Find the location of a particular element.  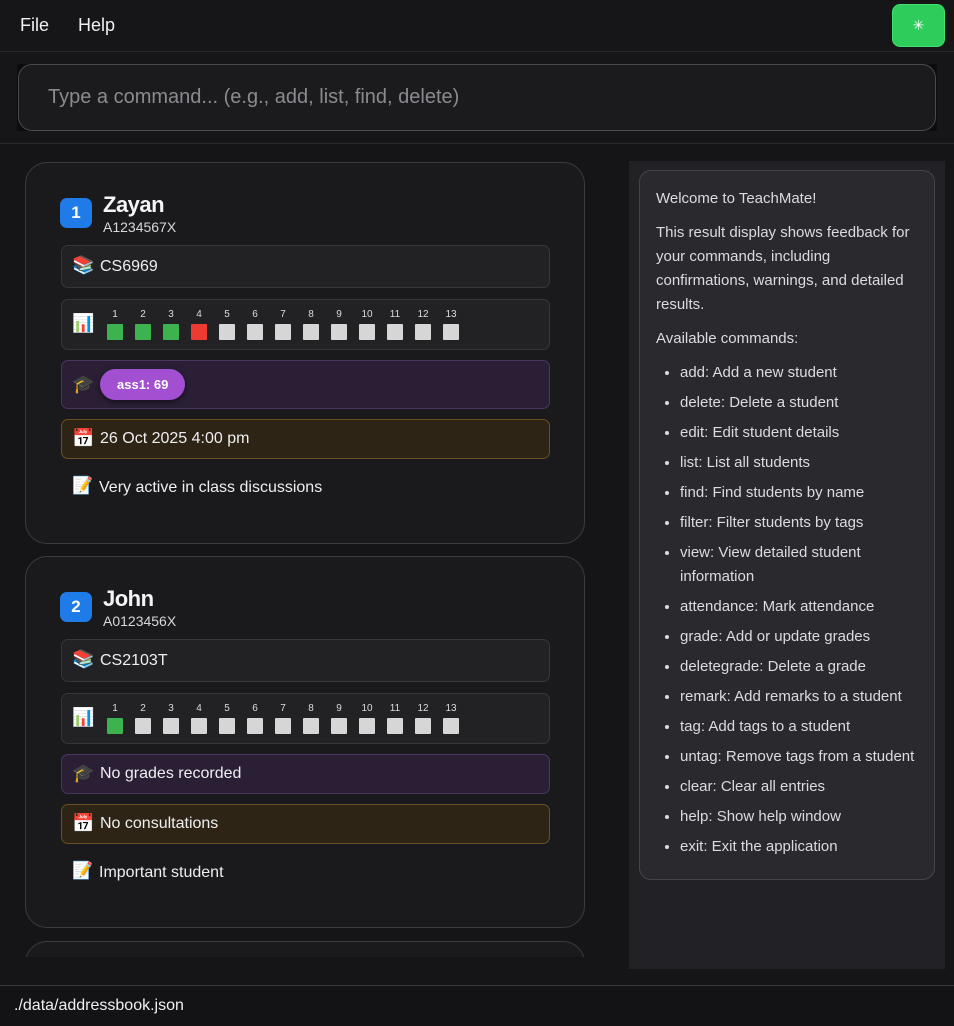

command-area is located at coordinates (477, 98).